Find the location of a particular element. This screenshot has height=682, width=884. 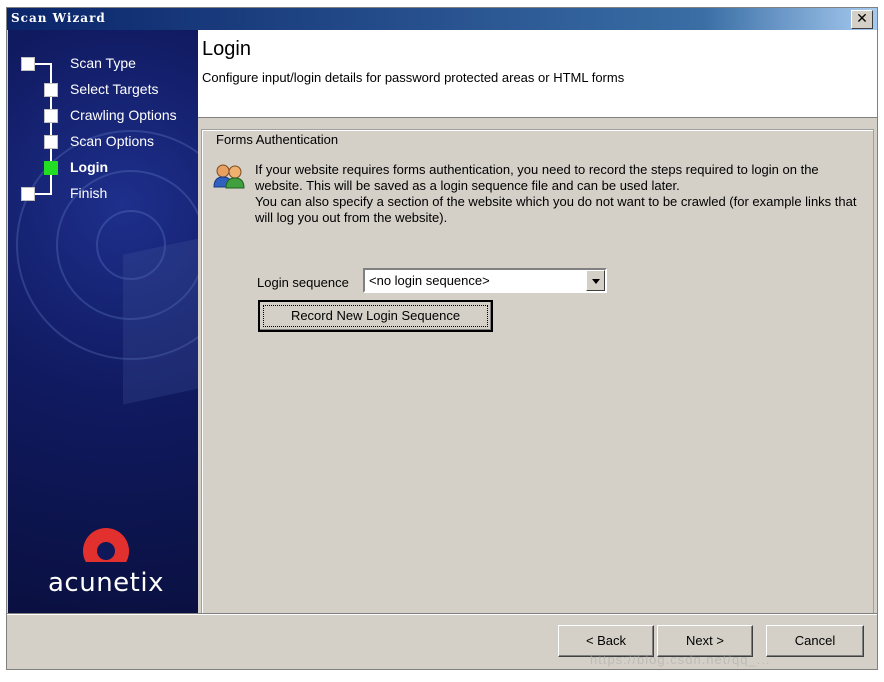

chevron-down-icon is located at coordinates (595, 280).